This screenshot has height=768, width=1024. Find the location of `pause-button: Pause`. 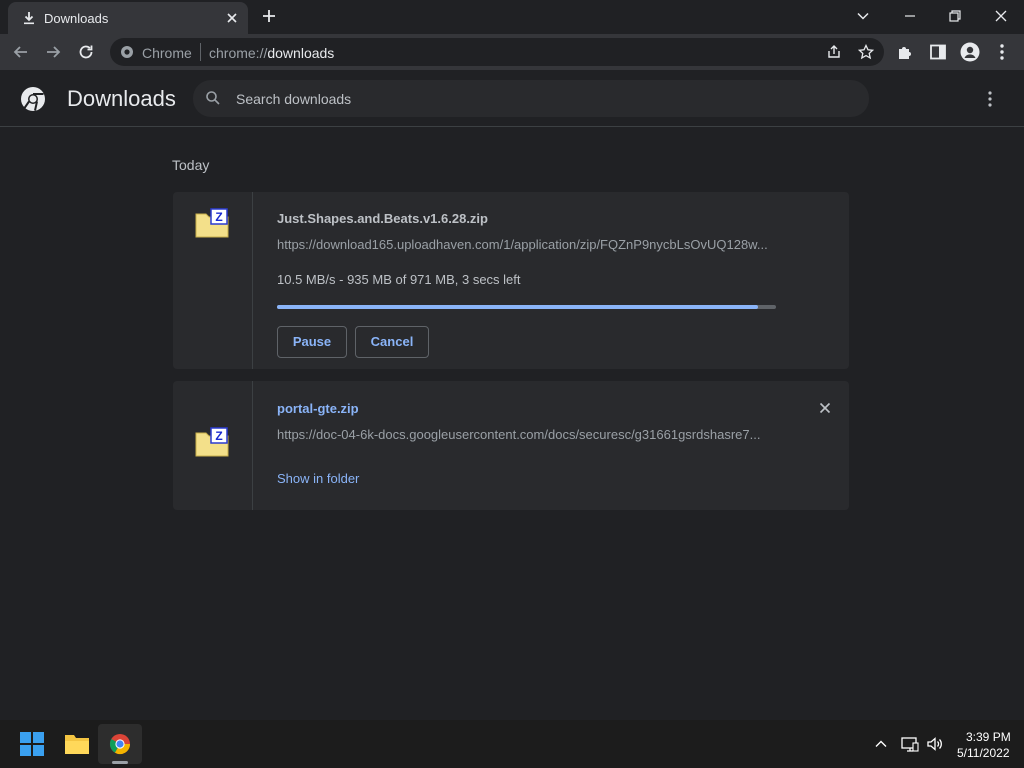

pause-button: Pause is located at coordinates (312, 342).